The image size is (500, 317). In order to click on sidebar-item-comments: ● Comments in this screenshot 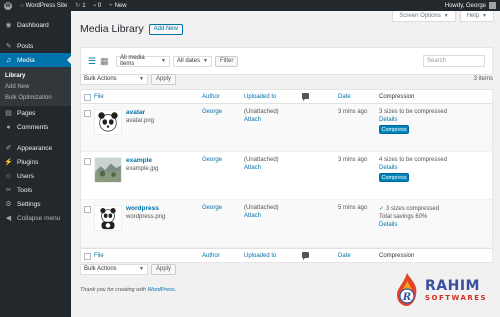, I will do `click(35, 127)`.